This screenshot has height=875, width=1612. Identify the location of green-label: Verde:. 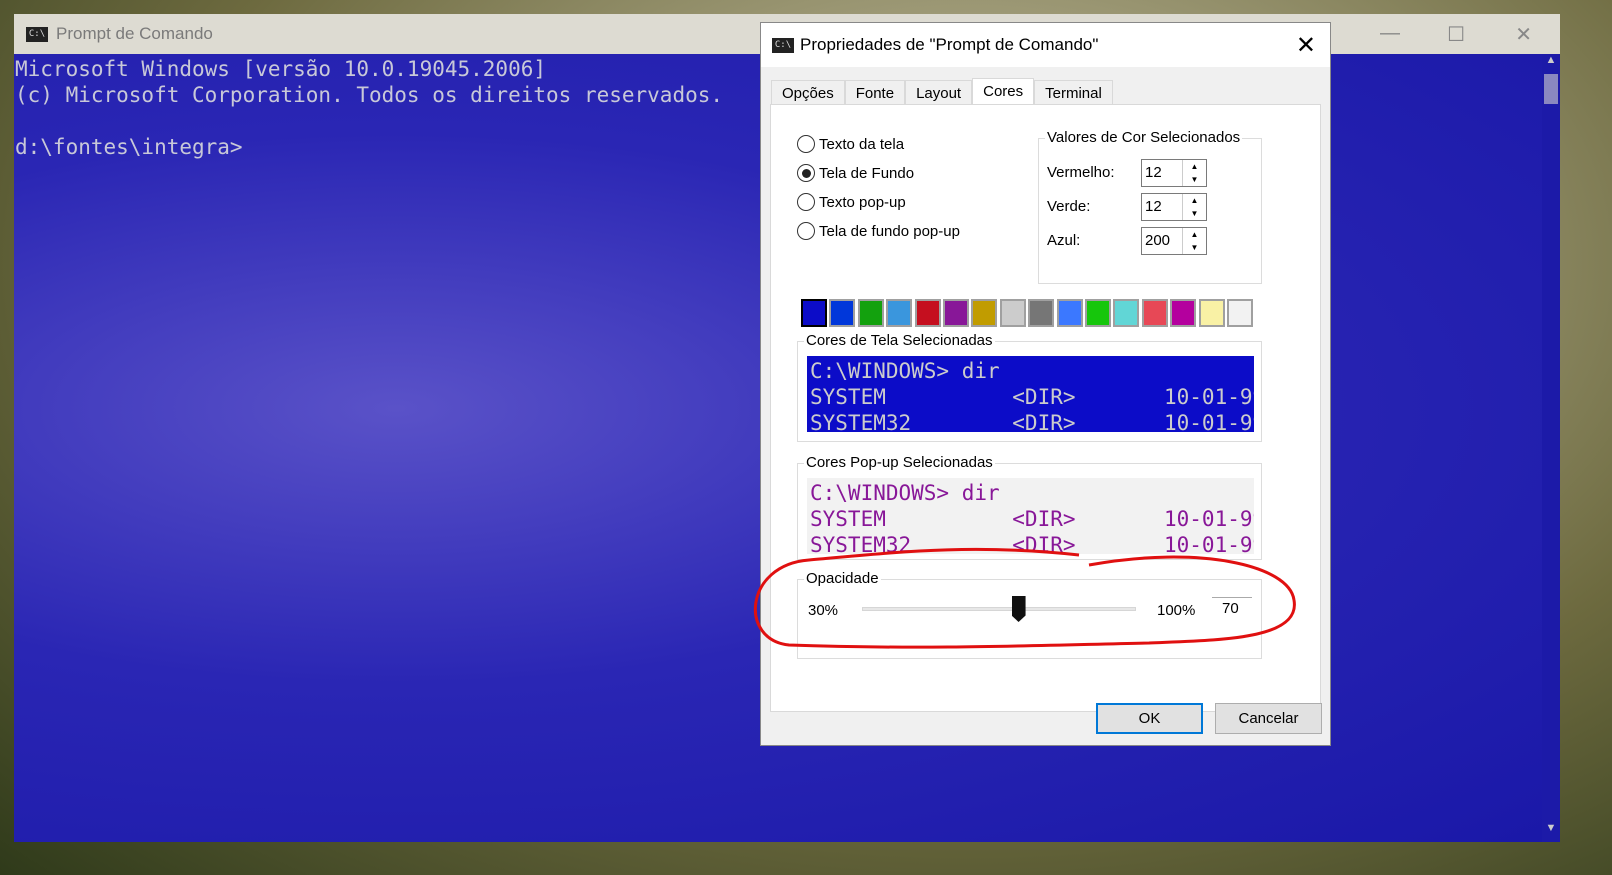
(1069, 206).